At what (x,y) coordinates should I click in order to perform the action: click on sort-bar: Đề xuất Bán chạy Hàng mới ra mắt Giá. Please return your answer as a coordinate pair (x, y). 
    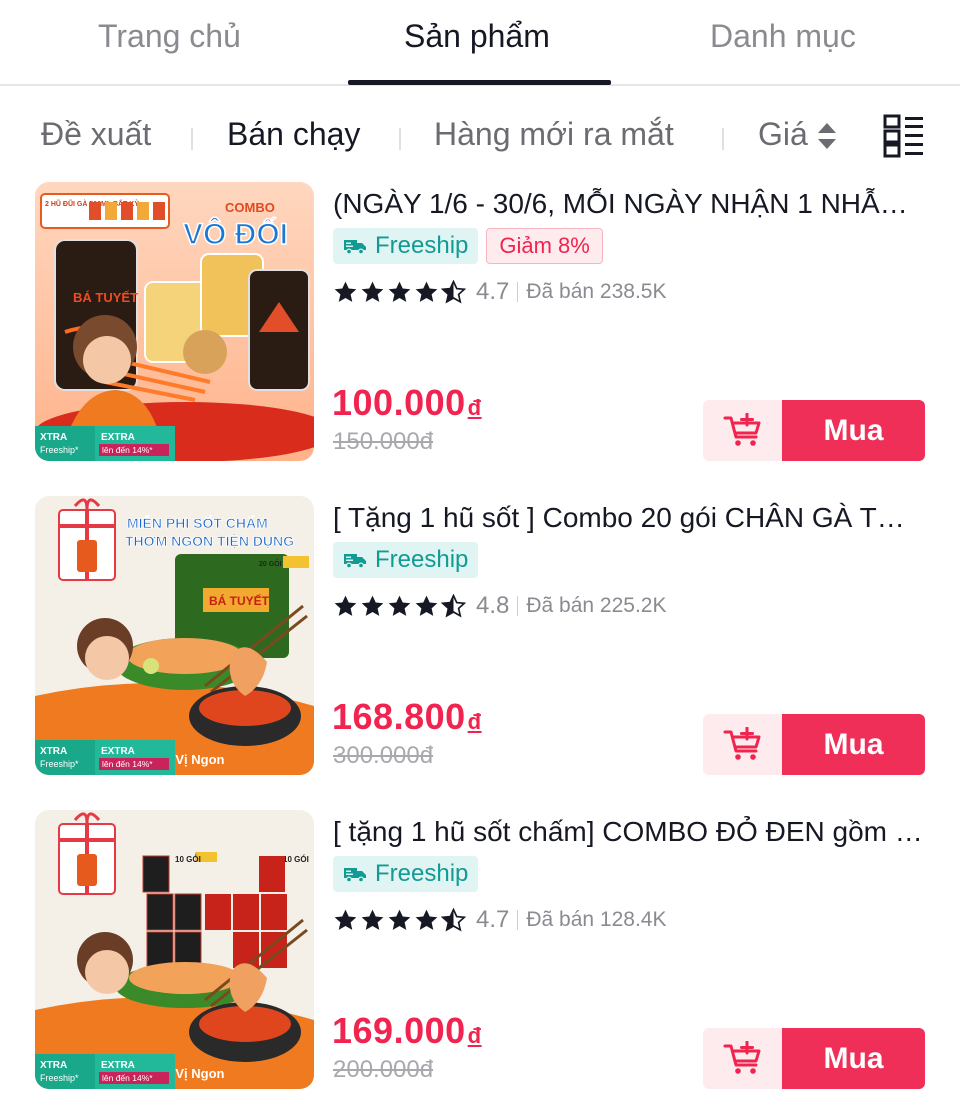
    Looking at the image, I should click on (480, 134).